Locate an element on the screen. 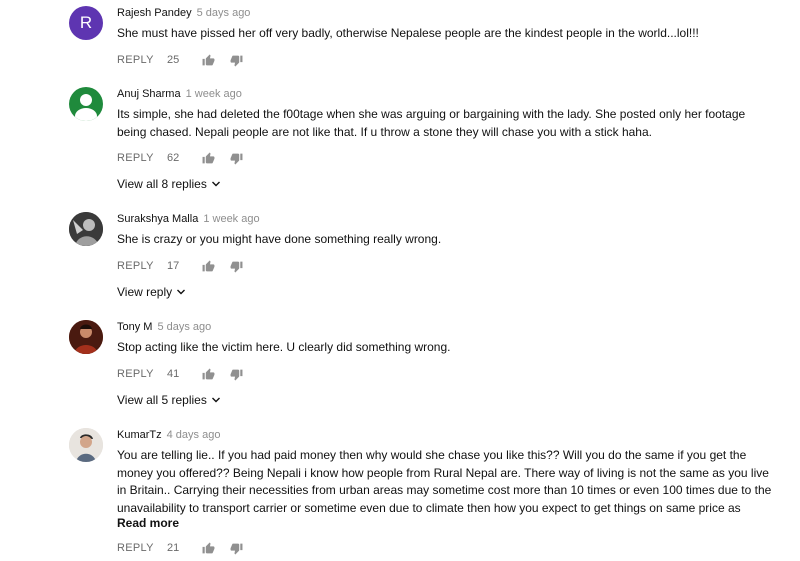 This screenshot has height=561, width=800. comment-actions: REPLY 25 is located at coordinates (187, 60).